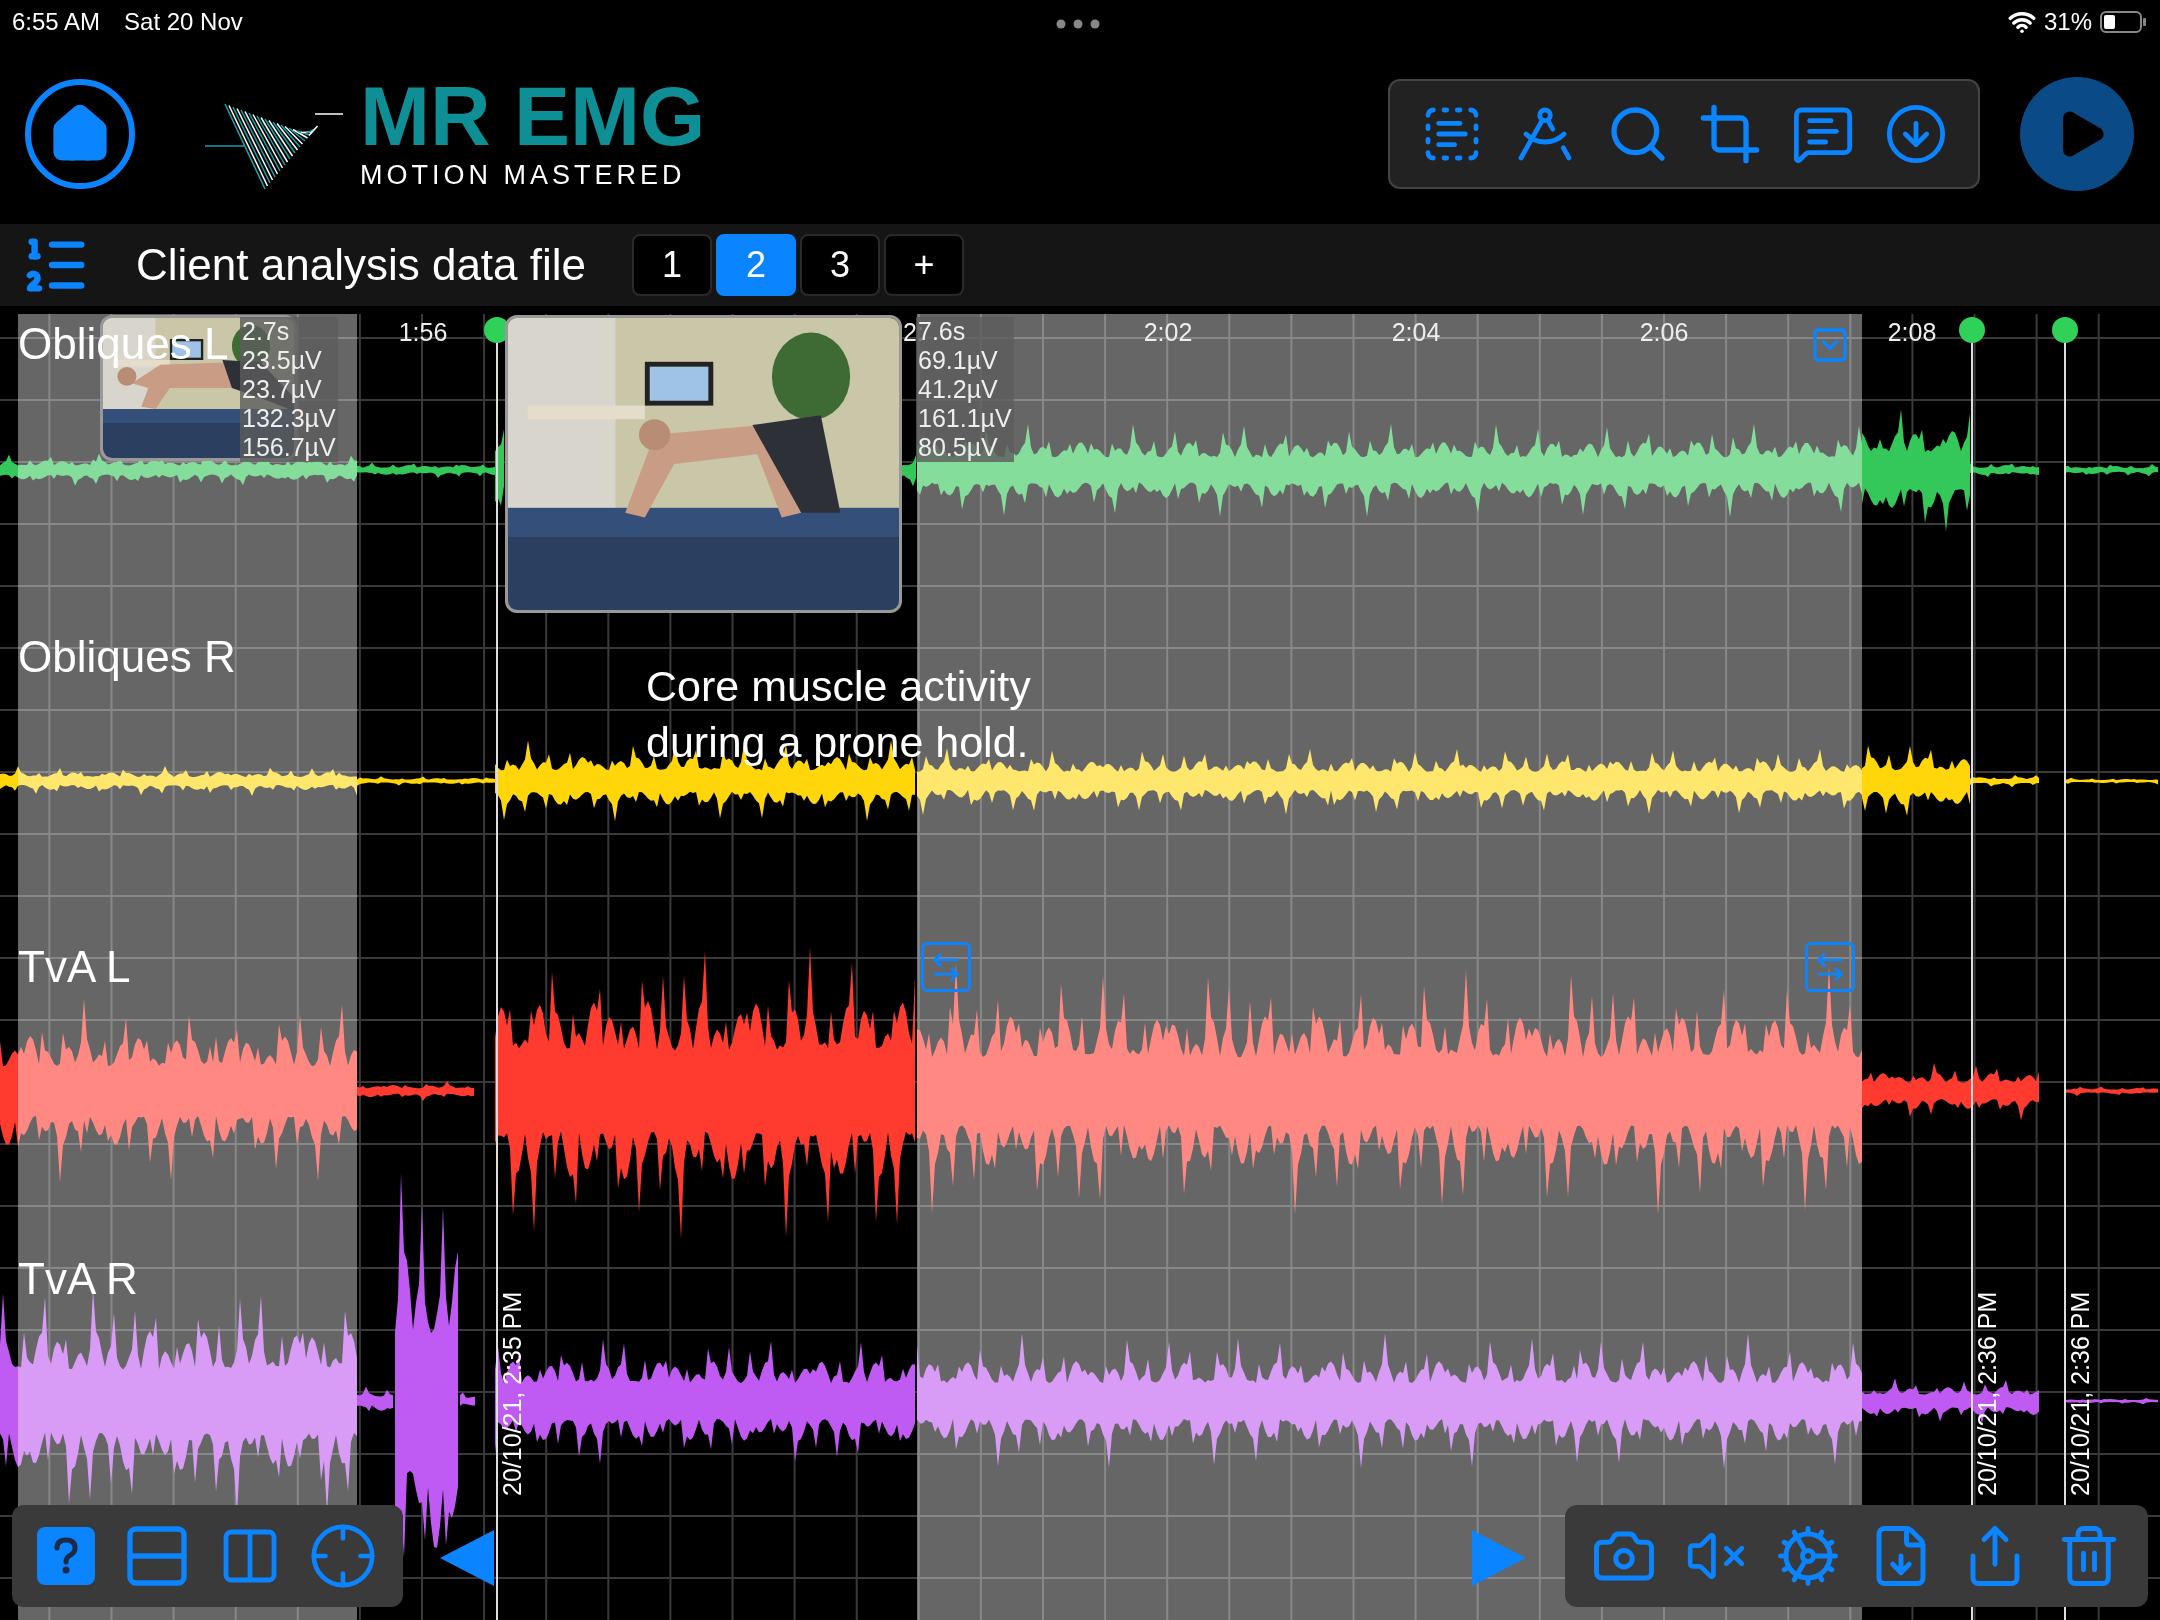  I want to click on reading-value: 132.3µV, so click(289, 418).